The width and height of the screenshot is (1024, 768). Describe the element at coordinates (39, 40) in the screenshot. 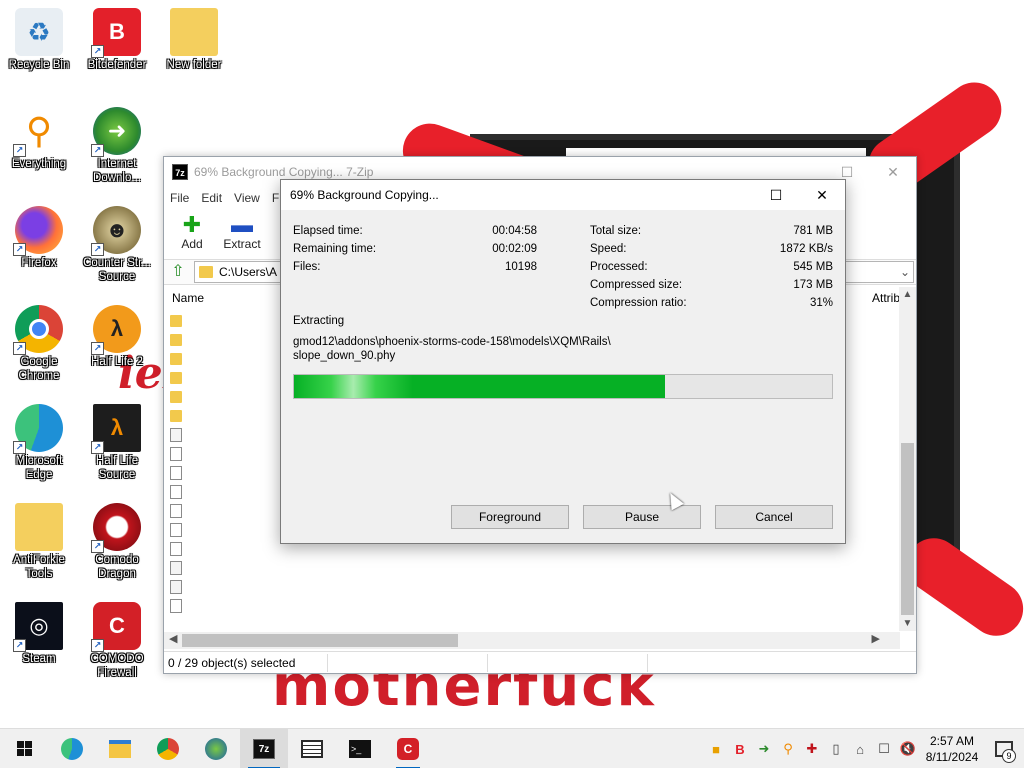

I see `desktop-icon-recycle-bin: ♻ Recycle Bin` at that location.